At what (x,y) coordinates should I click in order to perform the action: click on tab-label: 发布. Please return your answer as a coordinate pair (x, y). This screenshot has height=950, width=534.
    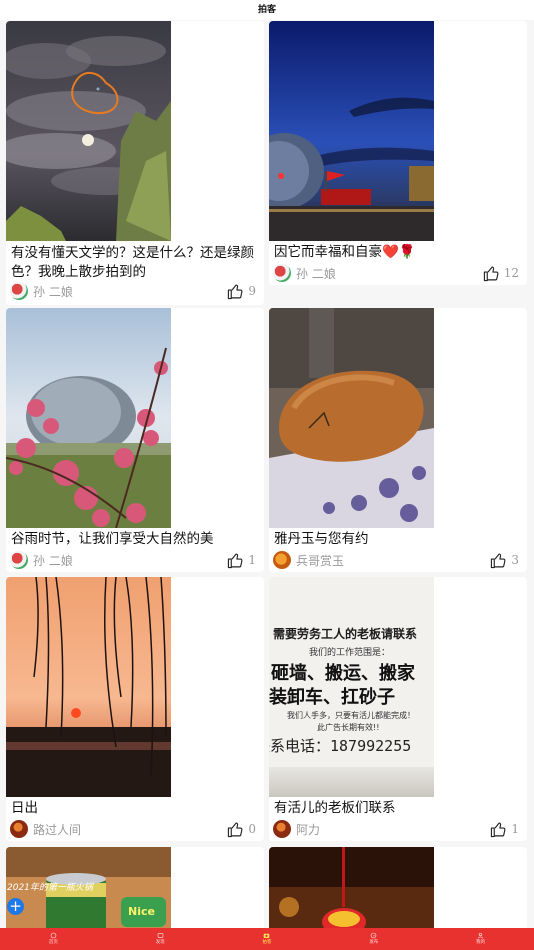
    Looking at the image, I should click on (374, 942).